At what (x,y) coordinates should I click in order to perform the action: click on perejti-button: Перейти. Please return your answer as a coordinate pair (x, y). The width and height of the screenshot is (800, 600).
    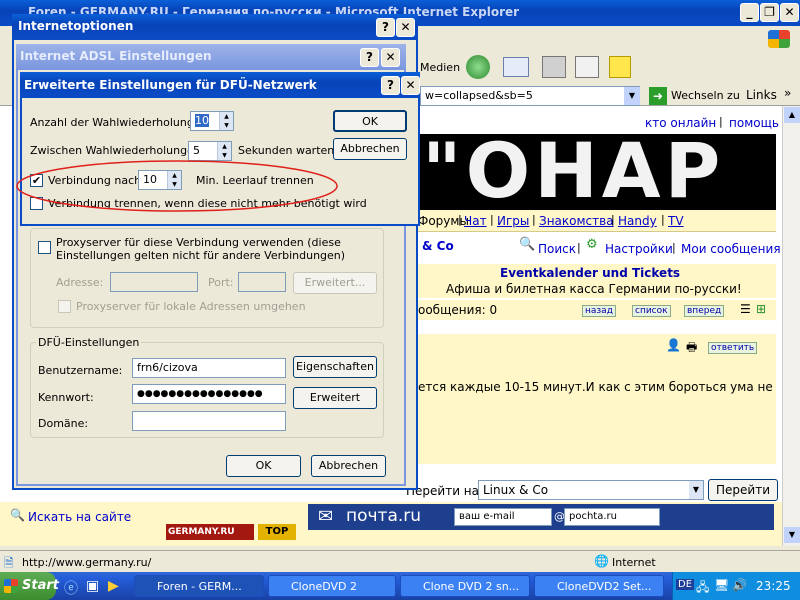
    Looking at the image, I should click on (743, 490).